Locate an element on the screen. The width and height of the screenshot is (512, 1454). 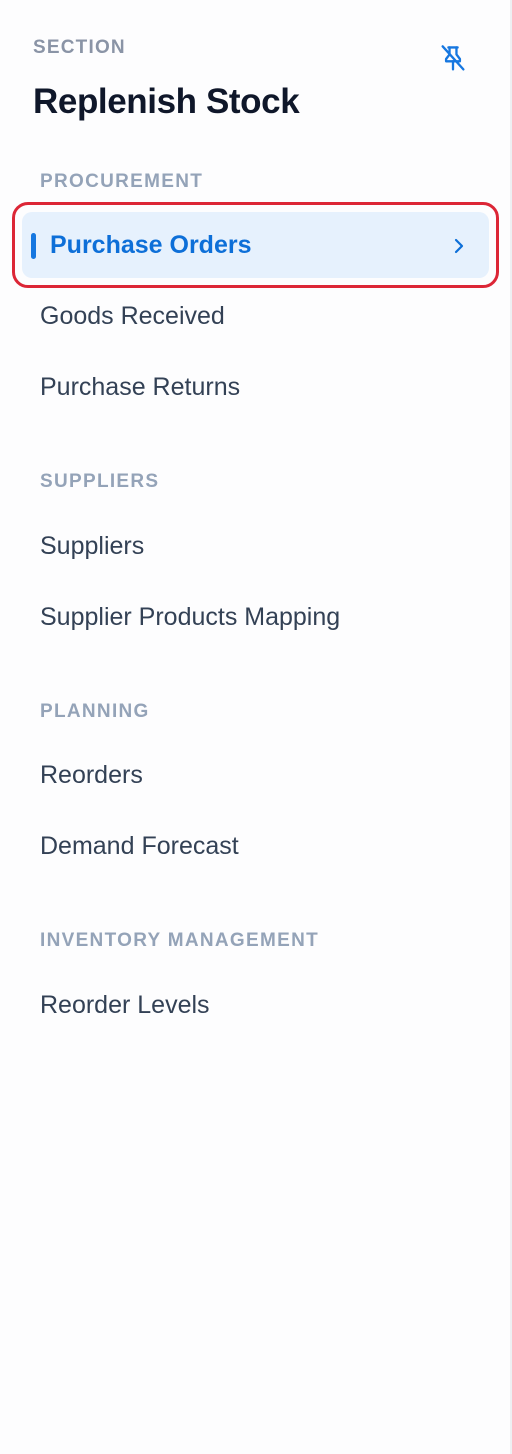
unpin-button is located at coordinates (453, 59).